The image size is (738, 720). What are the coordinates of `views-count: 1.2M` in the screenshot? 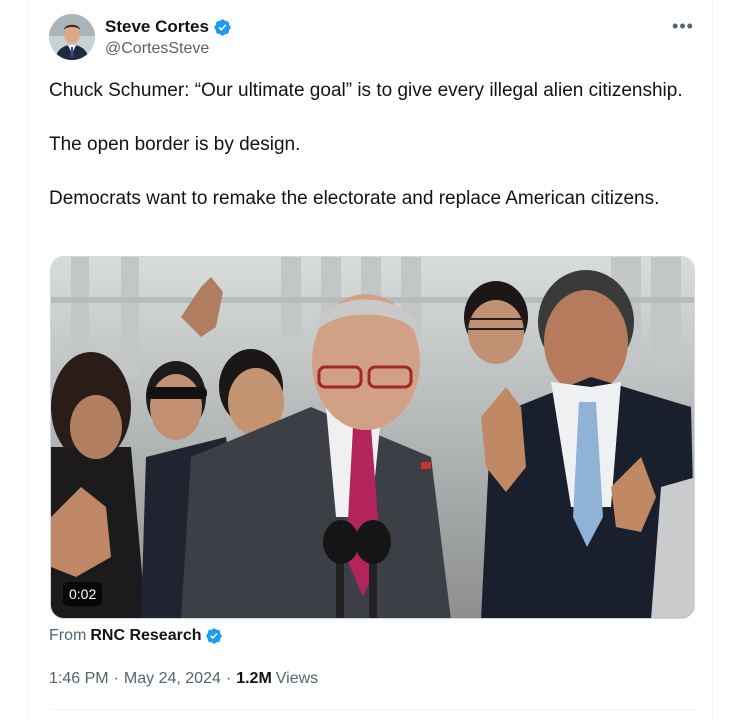 It's located at (254, 678).